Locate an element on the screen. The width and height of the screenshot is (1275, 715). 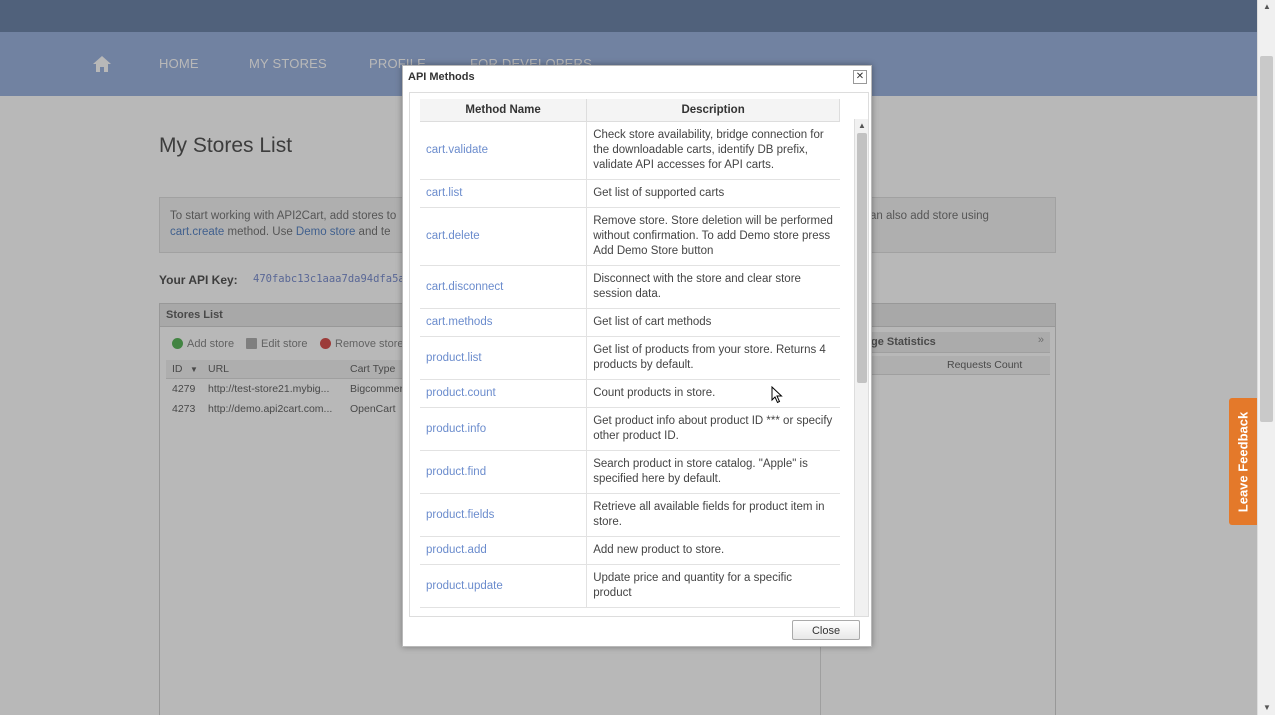
col-description: Description is located at coordinates (713, 110).